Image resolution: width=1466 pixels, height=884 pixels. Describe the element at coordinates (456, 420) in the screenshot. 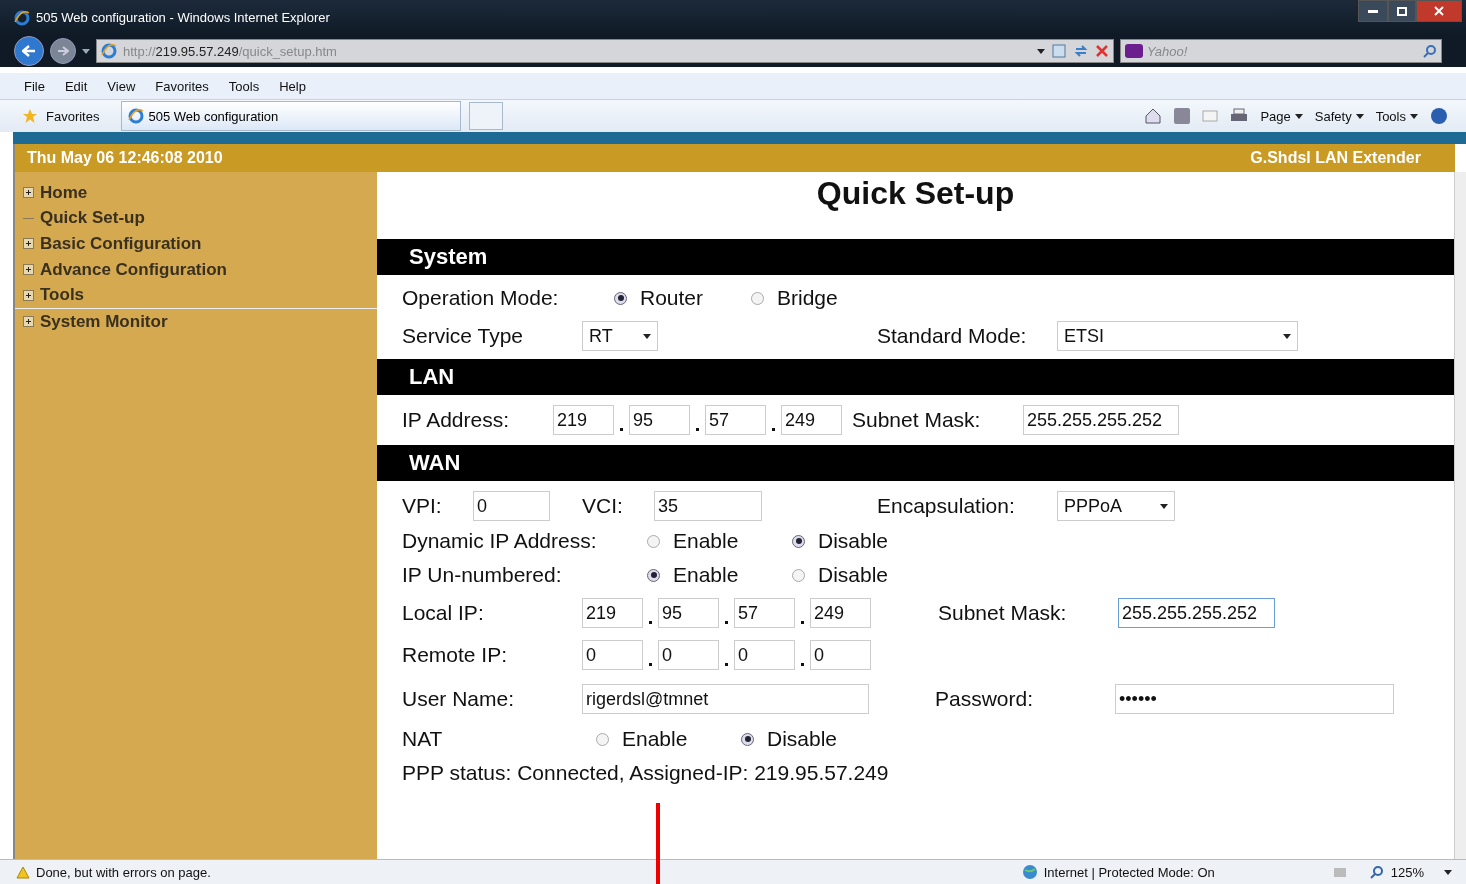

I see `field-label: IP Address:` at that location.